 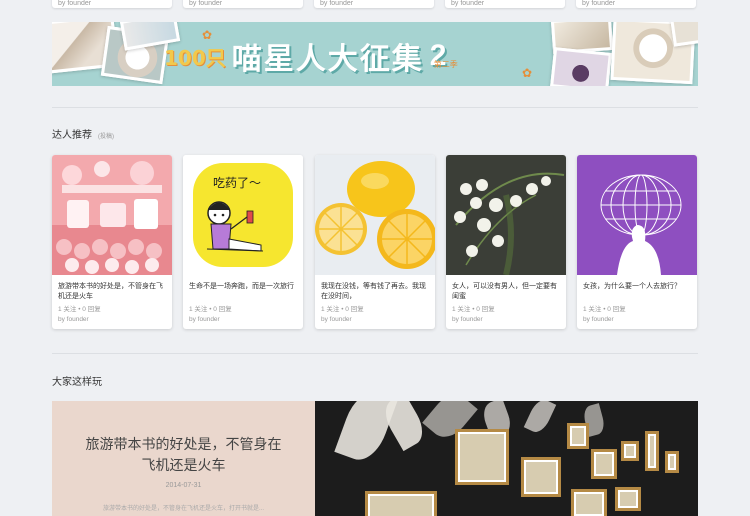 I want to click on recommend-card: 女孩，为什么要一个人去旅行？ 1 关注 • 0 回复 by founder, so click(x=637, y=242).